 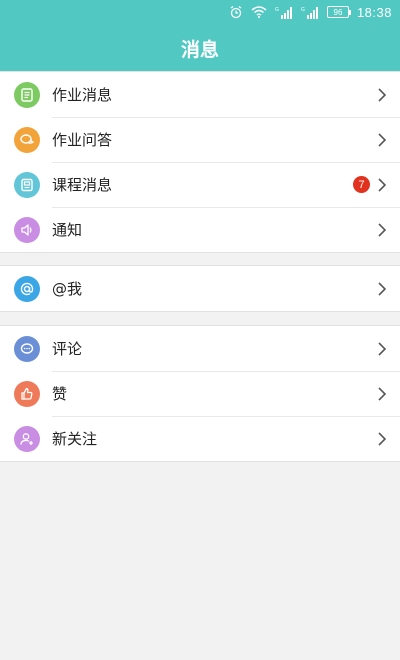 I want to click on header-bar: G G 96 18:38 消息, so click(x=200, y=36).